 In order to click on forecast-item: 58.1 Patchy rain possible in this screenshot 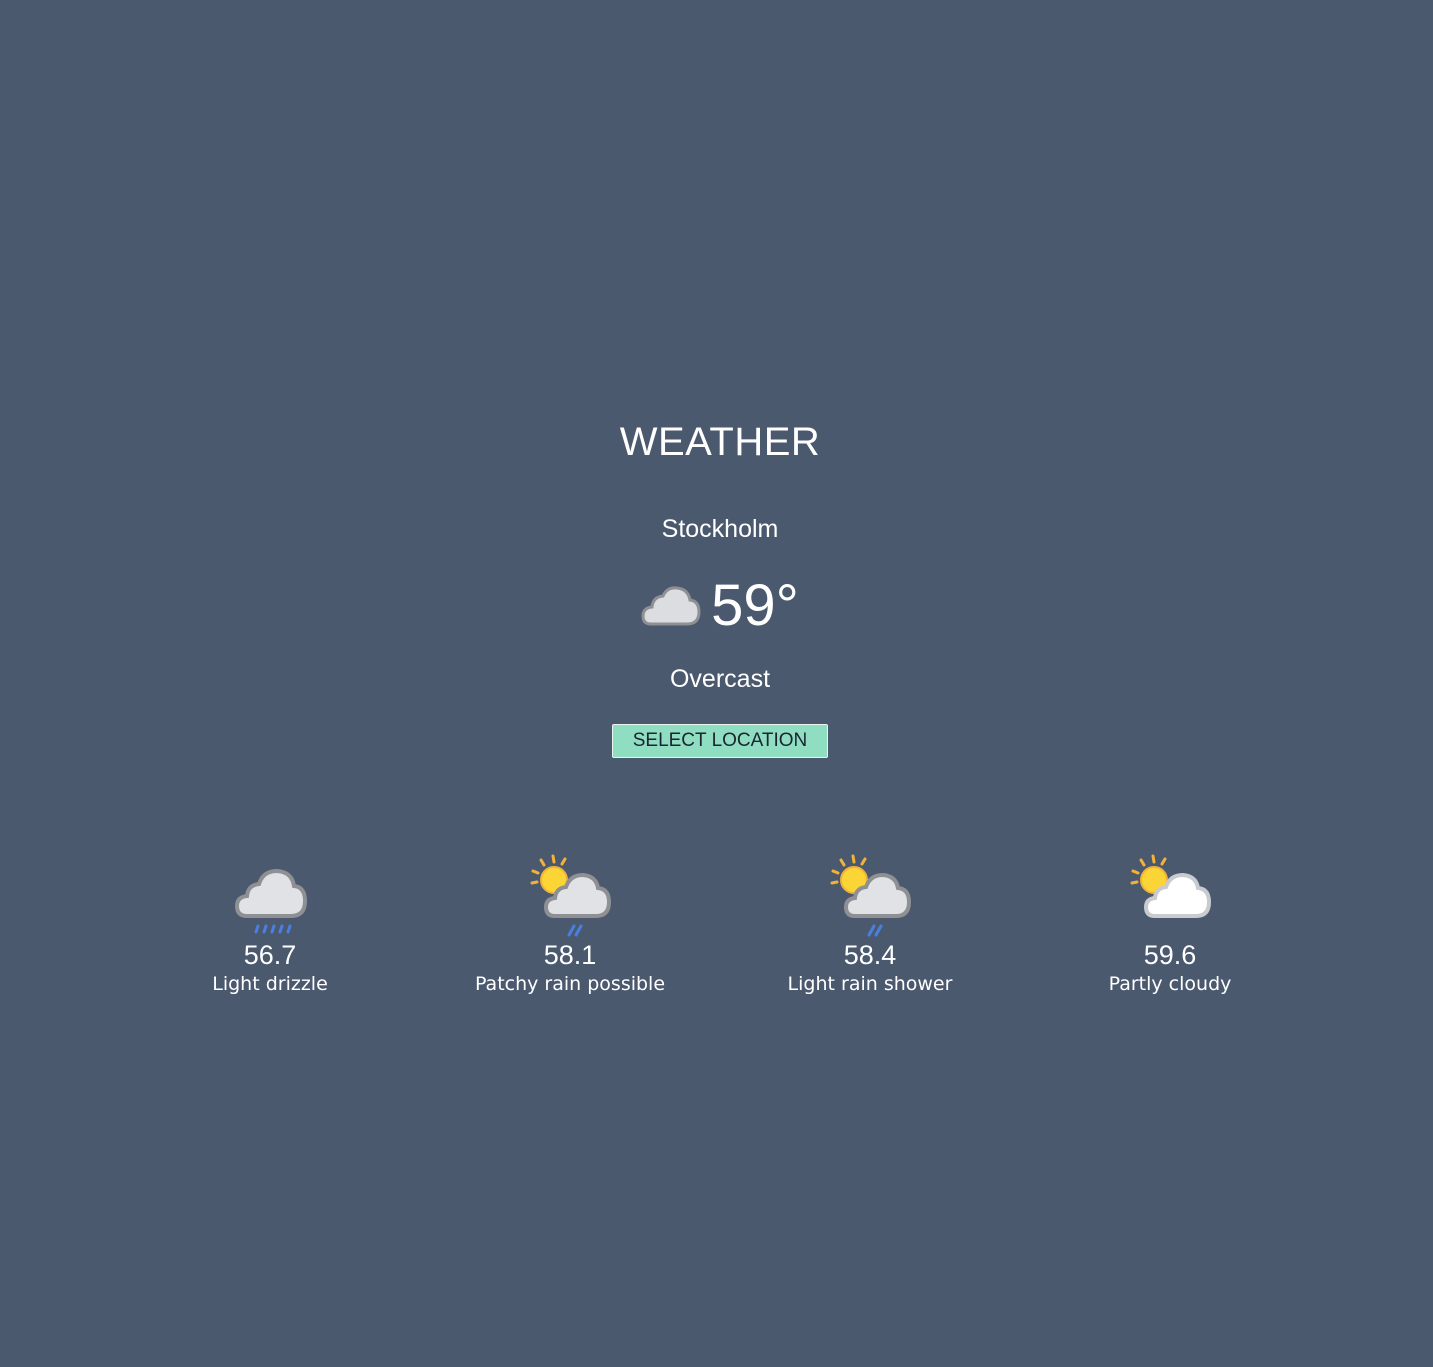, I will do `click(570, 924)`.